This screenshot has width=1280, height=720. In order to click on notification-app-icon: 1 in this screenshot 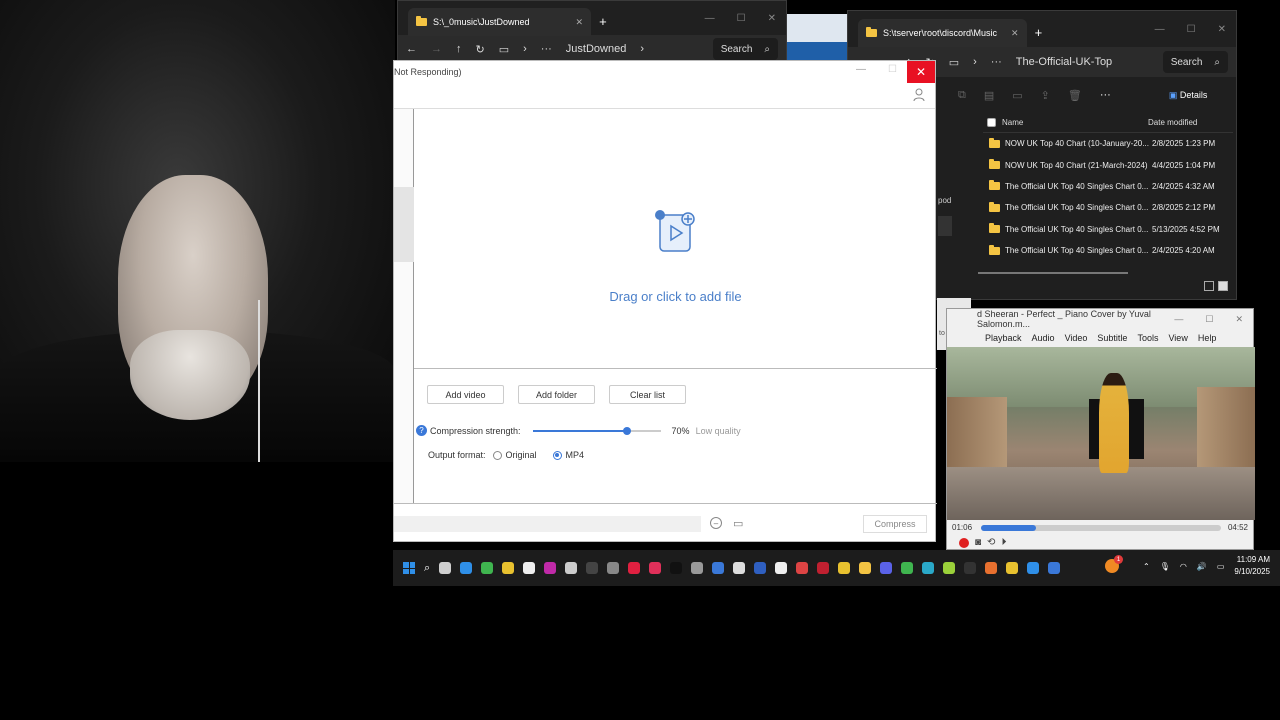, I will do `click(1114, 564)`.